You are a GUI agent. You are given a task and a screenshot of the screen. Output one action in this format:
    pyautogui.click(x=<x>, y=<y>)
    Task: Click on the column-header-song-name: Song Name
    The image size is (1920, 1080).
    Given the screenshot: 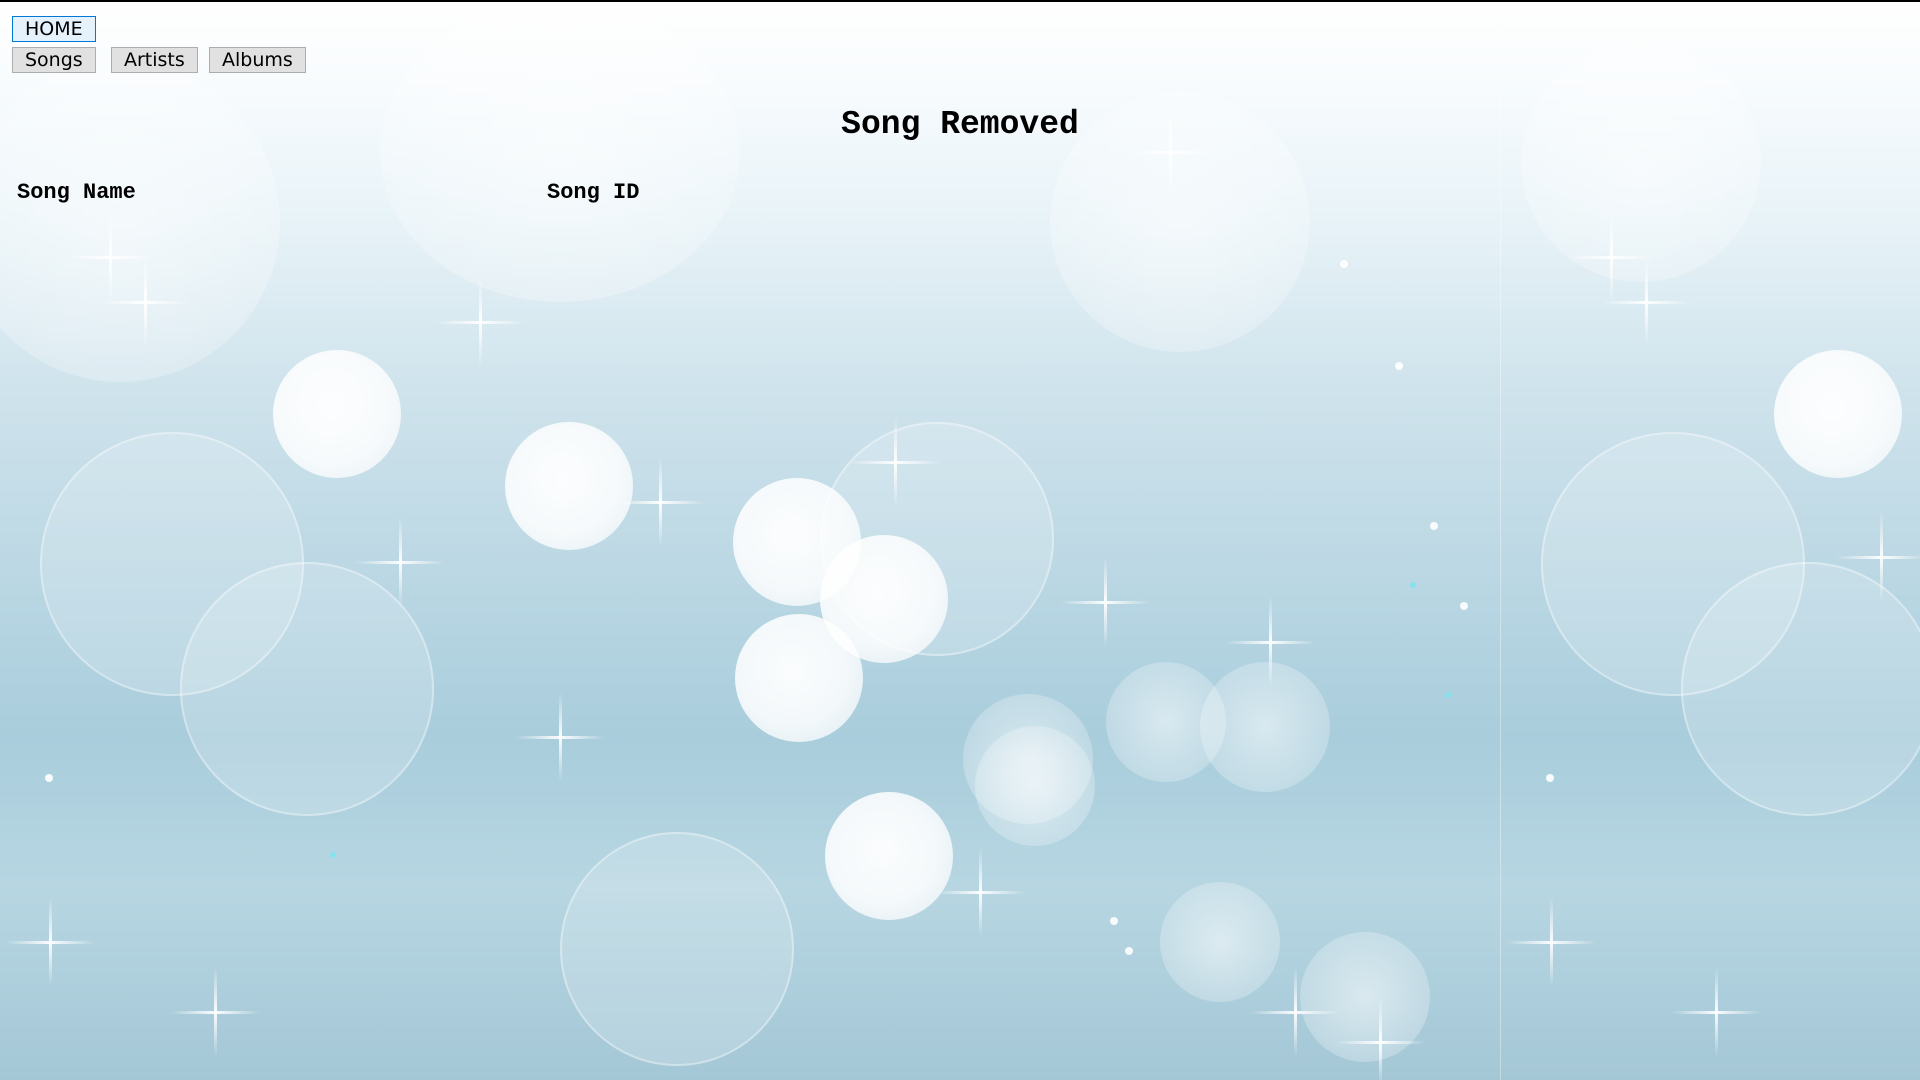 What is the action you would take?
    pyautogui.click(x=76, y=192)
    